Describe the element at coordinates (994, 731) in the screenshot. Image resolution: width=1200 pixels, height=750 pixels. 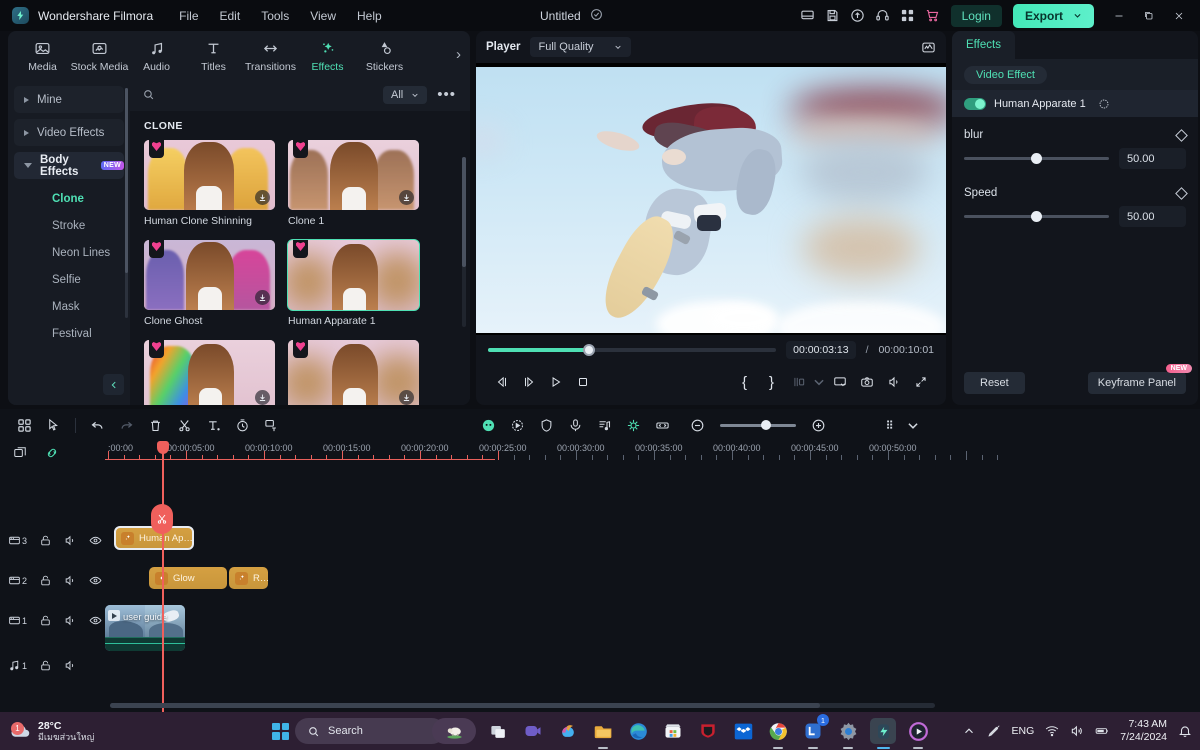
I see `pen-off-icon` at that location.